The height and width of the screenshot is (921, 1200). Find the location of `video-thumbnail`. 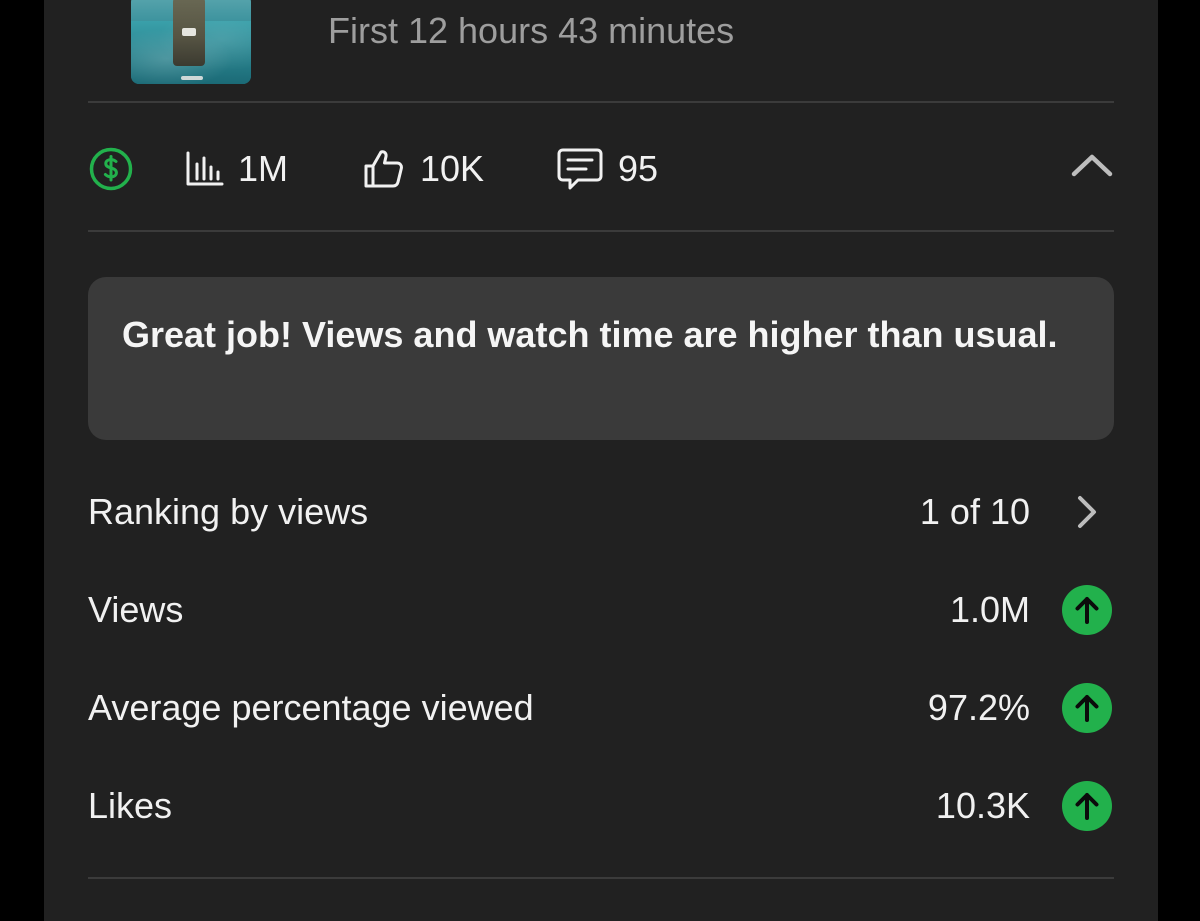

video-thumbnail is located at coordinates (191, 42).